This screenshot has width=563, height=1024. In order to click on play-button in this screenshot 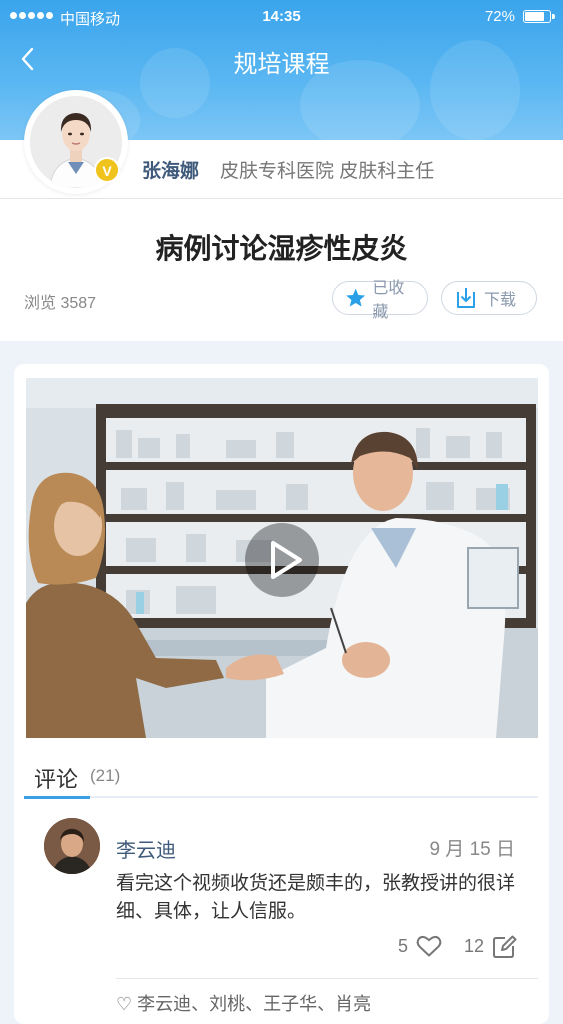, I will do `click(282, 560)`.